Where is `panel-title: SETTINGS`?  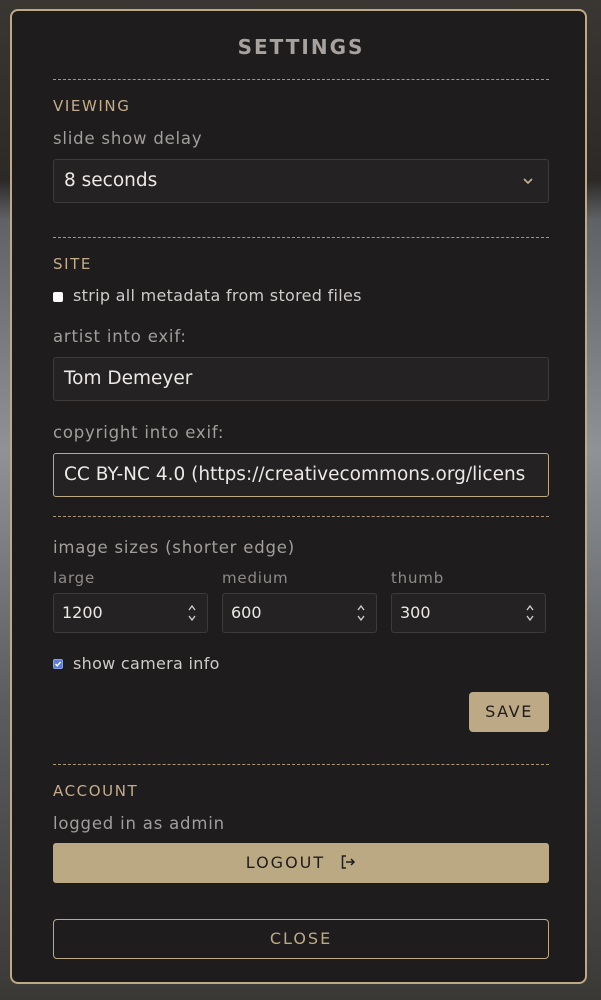
panel-title: SETTINGS is located at coordinates (301, 47).